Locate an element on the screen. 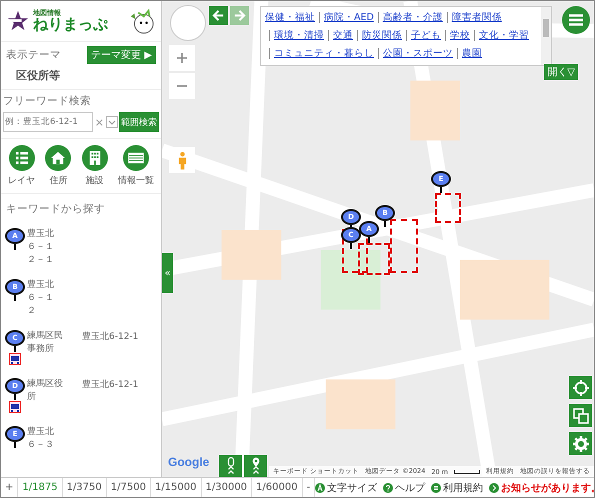 This screenshot has width=595, height=498. footer-link: ヘルプ is located at coordinates (404, 487).